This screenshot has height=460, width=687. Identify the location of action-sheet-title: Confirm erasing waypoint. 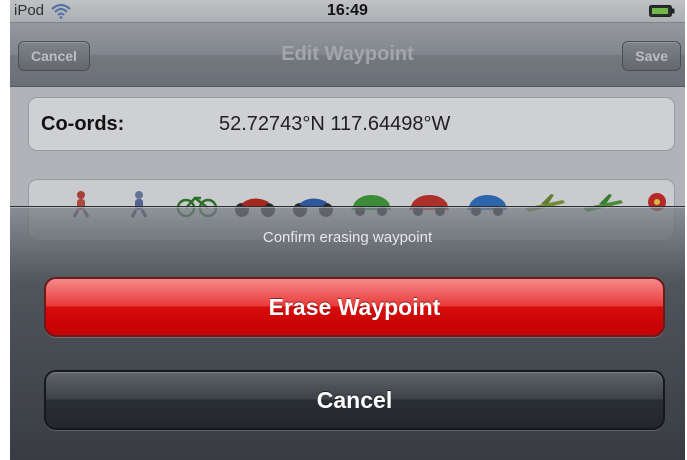
(347, 237).